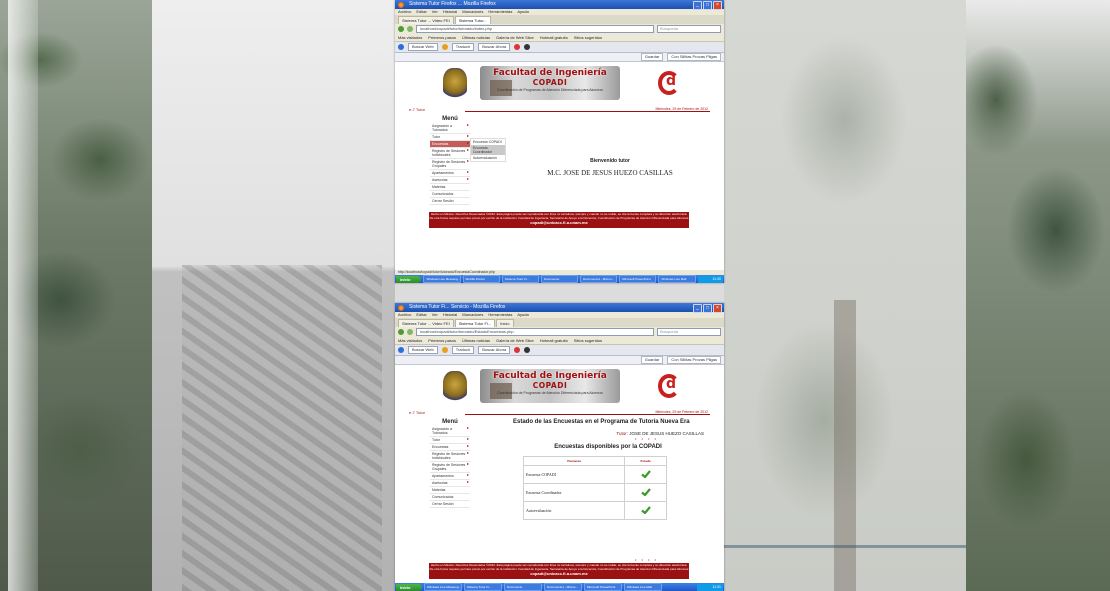 This screenshot has height=591, width=1110. What do you see at coordinates (574, 474) in the screenshot?
I see `survey-name: Encuesta COPADI` at bounding box center [574, 474].